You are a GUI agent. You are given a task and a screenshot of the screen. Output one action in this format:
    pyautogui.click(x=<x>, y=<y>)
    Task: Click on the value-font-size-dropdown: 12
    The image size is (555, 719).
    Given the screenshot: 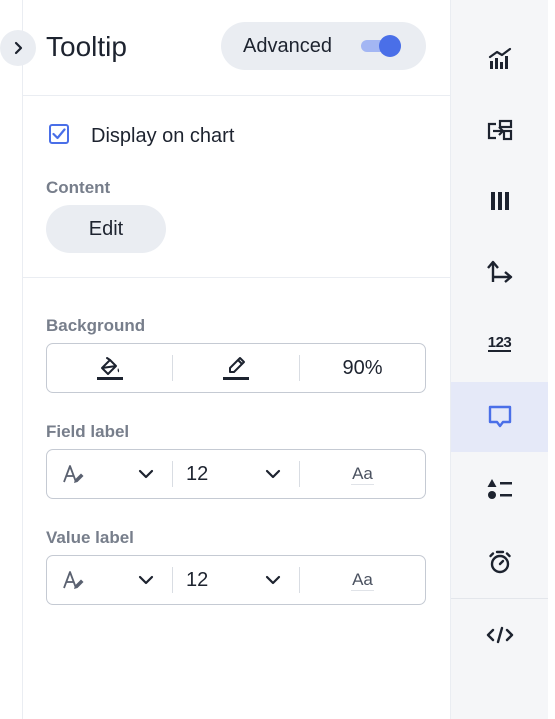 What is the action you would take?
    pyautogui.click(x=236, y=580)
    